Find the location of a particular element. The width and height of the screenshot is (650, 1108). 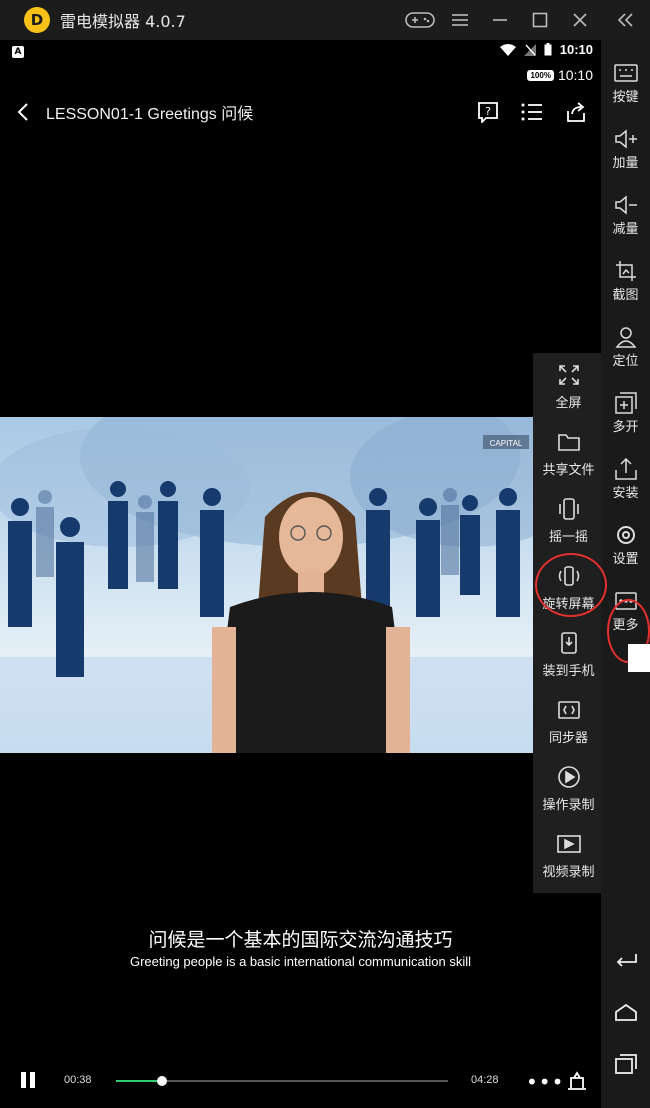

toolbar-item-volume-up: 加量 is located at coordinates (625, 139).